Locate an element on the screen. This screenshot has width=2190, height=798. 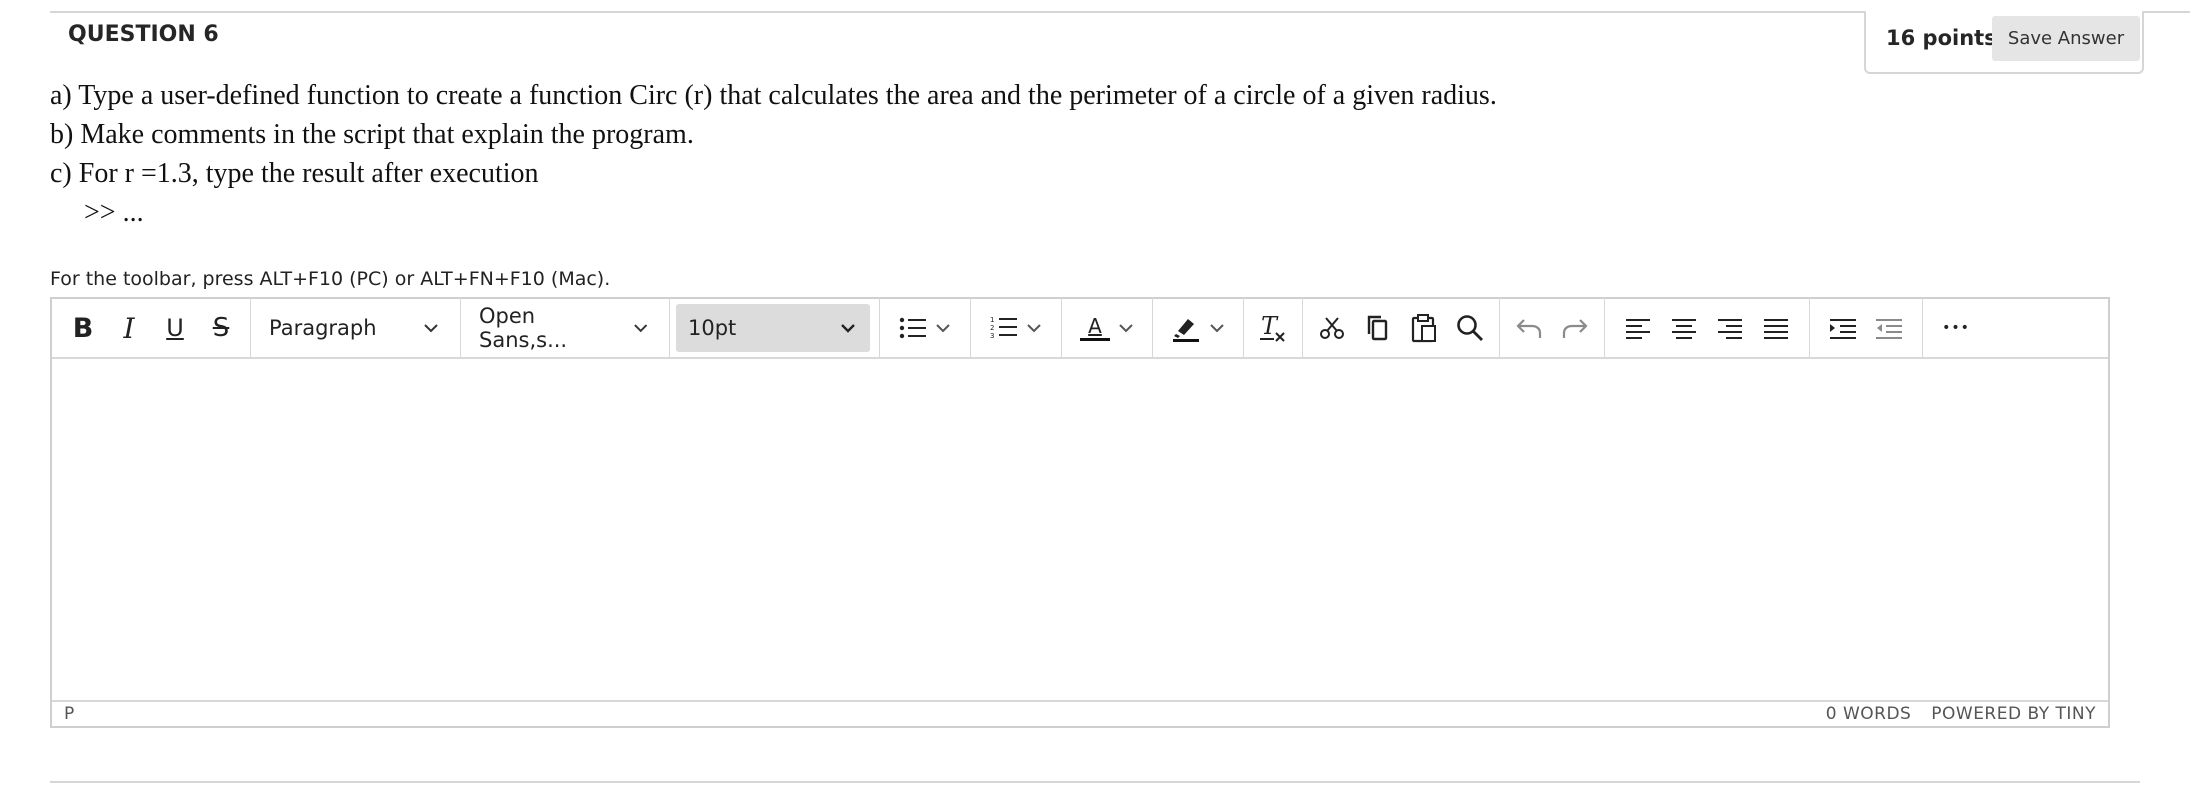
redo-button is located at coordinates (1575, 328).